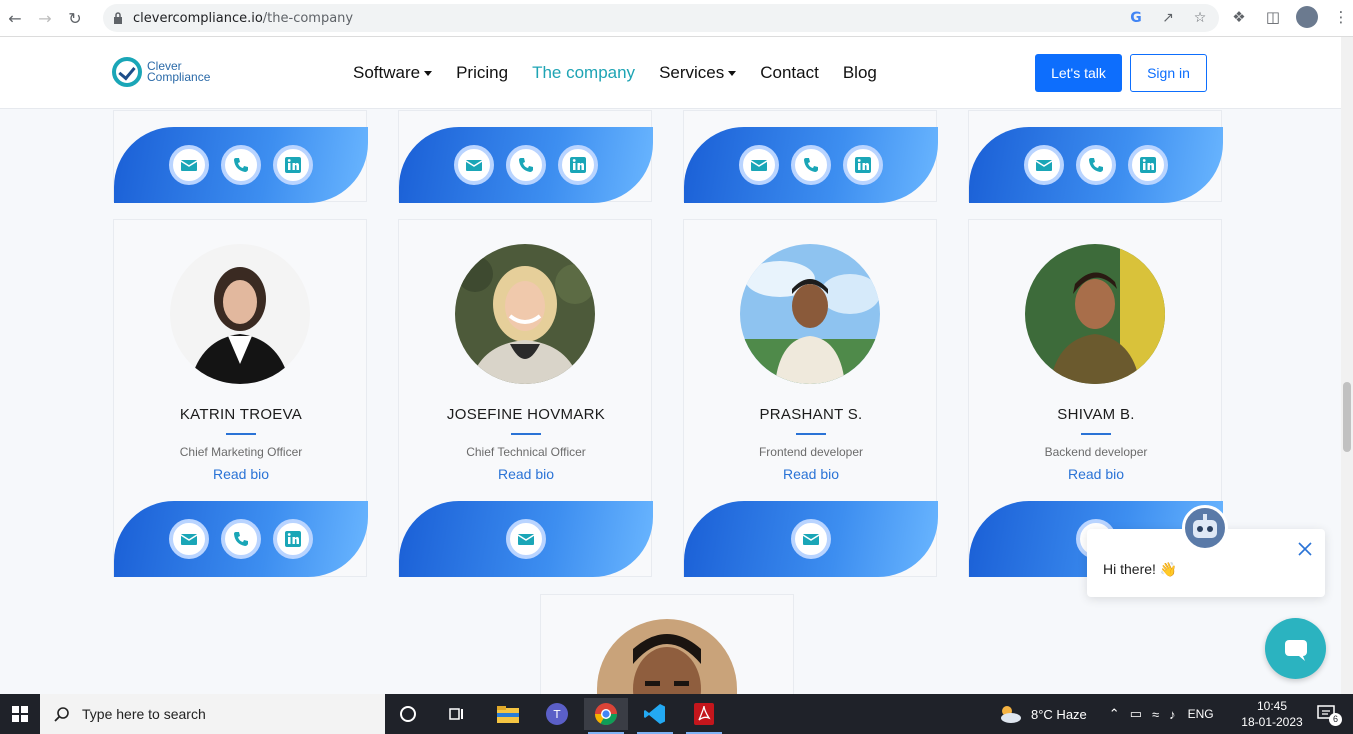 This screenshot has width=1353, height=734. I want to click on clock: 10:45 18-01-2023, so click(1272, 714).